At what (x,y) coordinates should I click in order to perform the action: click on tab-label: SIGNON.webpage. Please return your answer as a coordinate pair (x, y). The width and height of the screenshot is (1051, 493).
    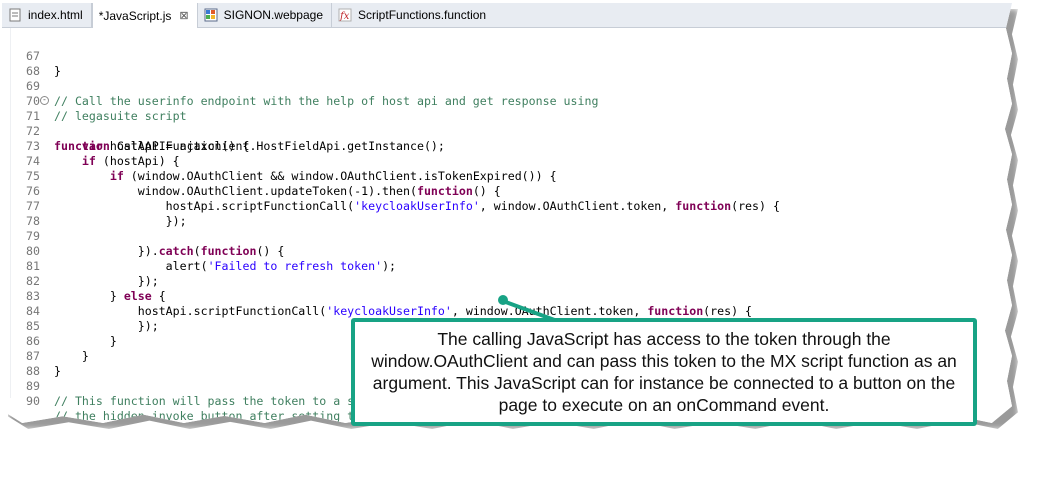
    Looking at the image, I should click on (273, 15).